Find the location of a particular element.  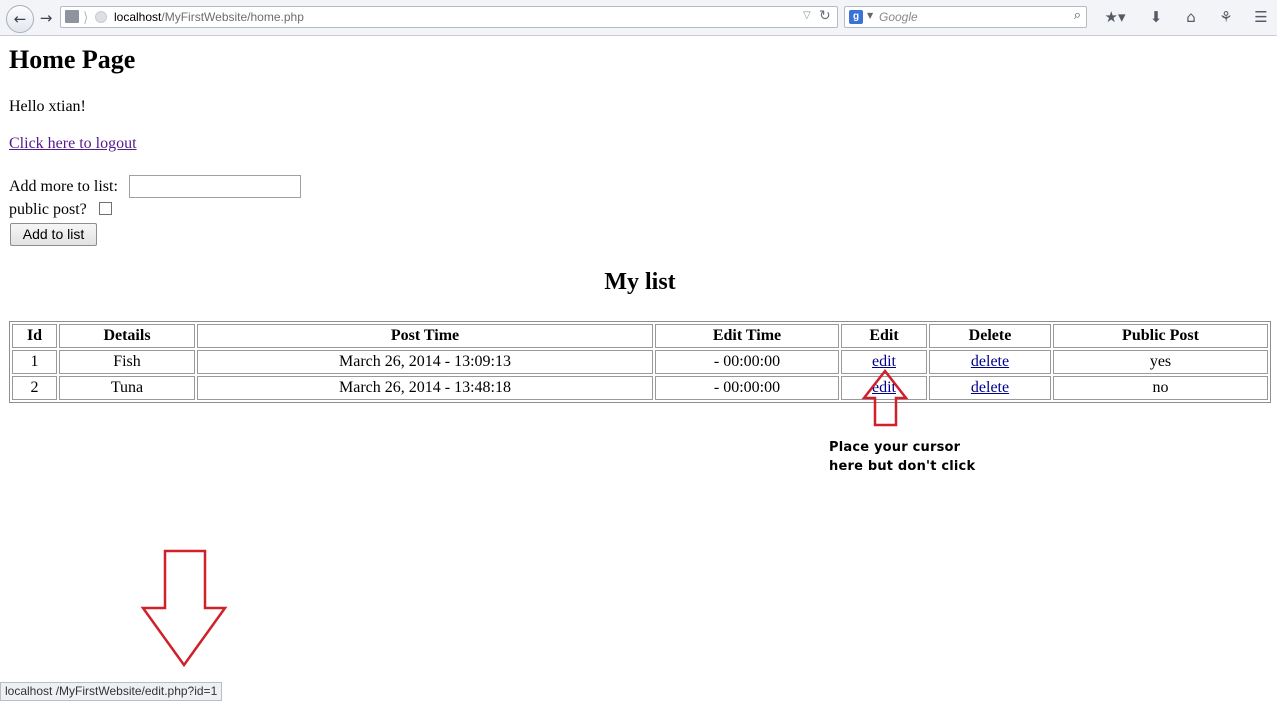

down-arrow-icon is located at coordinates (184, 608).